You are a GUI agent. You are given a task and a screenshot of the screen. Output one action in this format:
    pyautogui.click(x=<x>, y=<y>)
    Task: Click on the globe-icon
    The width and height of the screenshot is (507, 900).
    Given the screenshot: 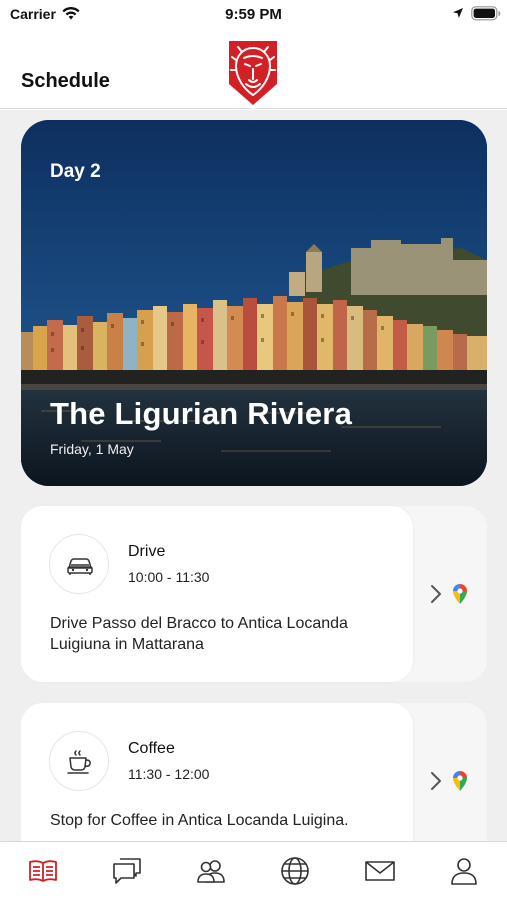 What is the action you would take?
    pyautogui.click(x=295, y=871)
    